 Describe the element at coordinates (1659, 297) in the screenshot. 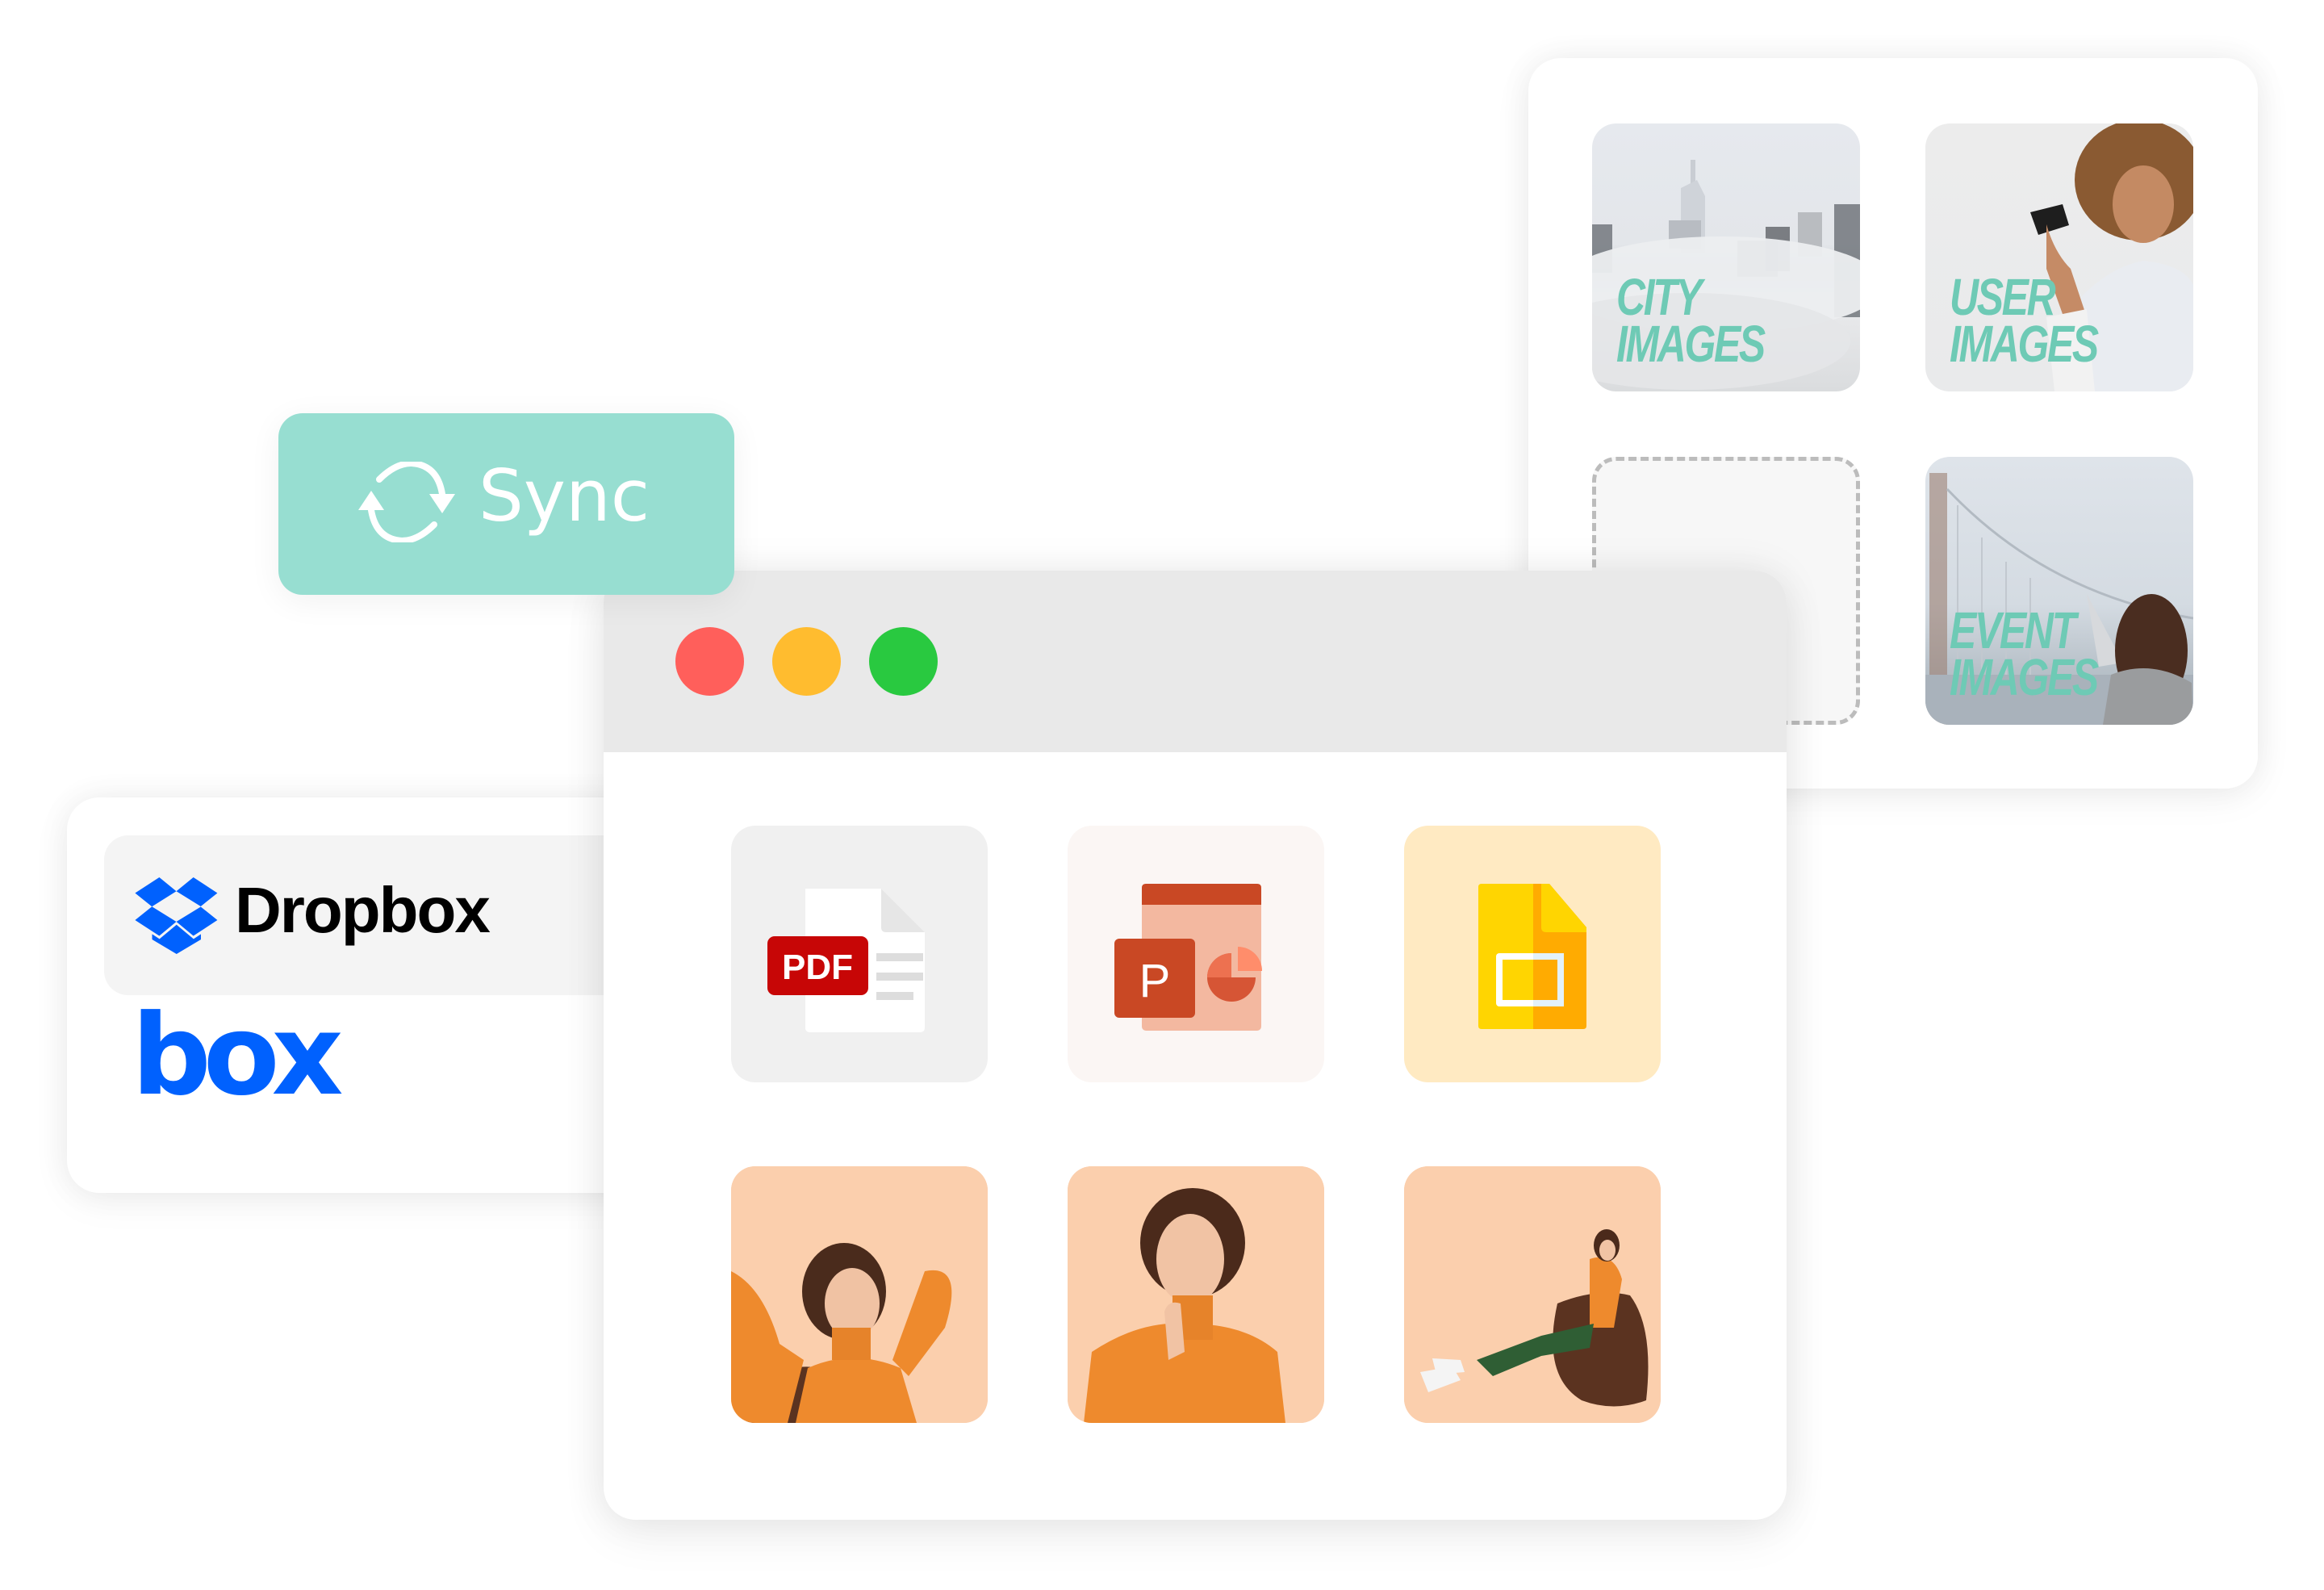

I see `folder-label-line1: City` at that location.